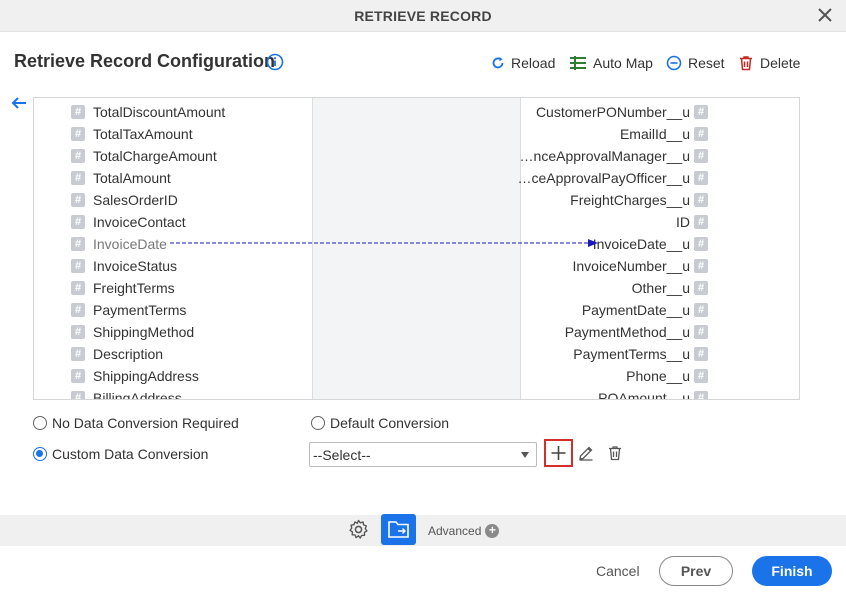 Image resolution: width=846 pixels, height=596 pixels. What do you see at coordinates (128, 354) in the screenshot?
I see `source-field-label: Description` at bounding box center [128, 354].